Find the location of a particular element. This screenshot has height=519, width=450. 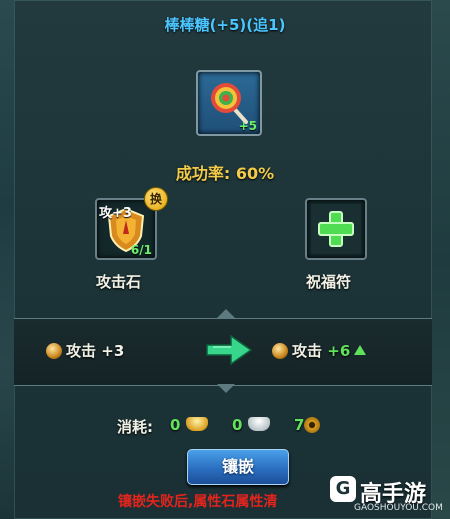

coin-icon is located at coordinates (312, 425).